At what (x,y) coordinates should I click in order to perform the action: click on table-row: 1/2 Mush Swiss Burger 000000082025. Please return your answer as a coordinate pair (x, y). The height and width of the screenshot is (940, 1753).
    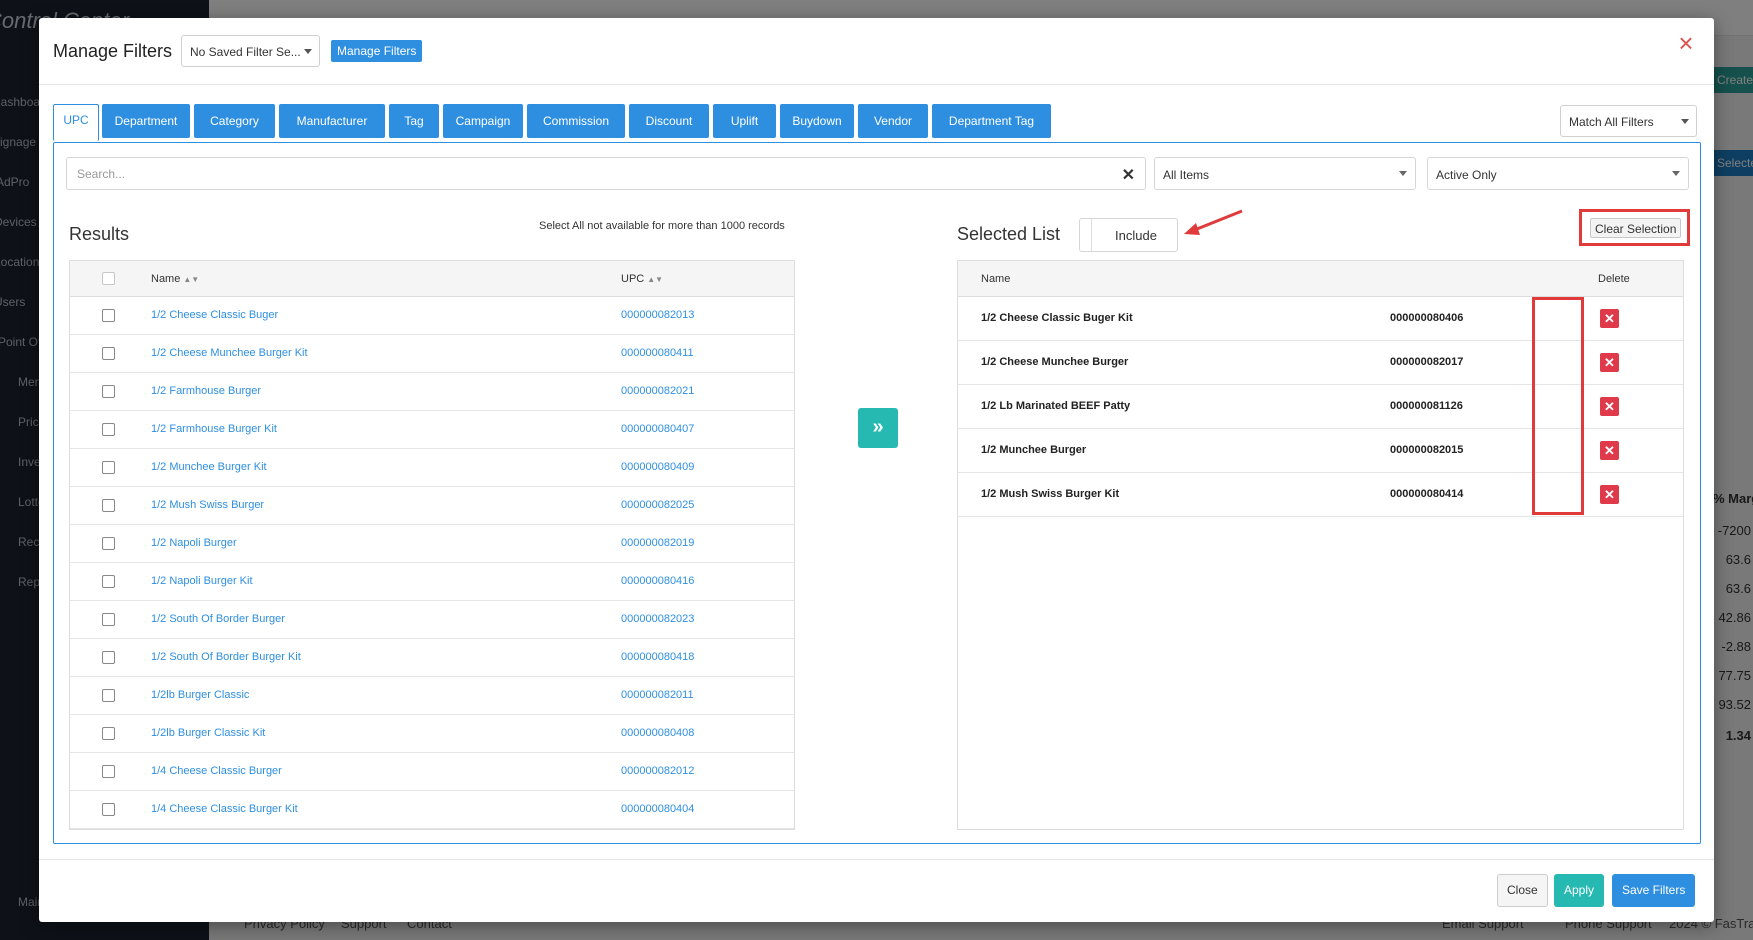
    Looking at the image, I should click on (432, 506).